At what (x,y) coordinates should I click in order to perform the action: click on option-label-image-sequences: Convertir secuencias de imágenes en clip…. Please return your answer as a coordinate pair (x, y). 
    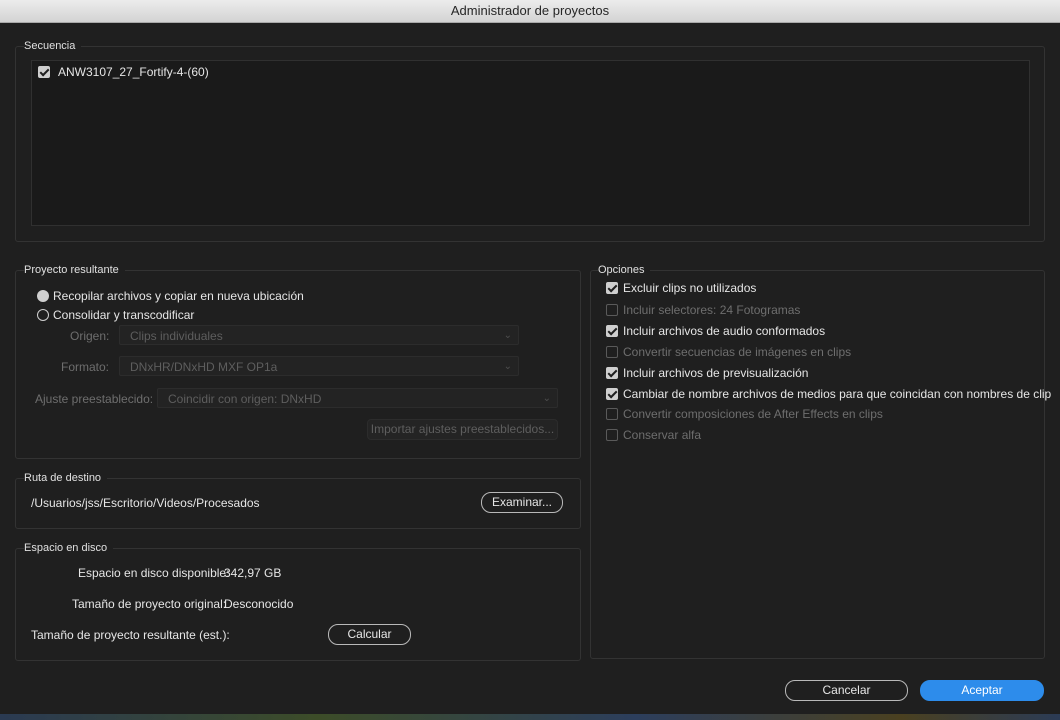
    Looking at the image, I should click on (737, 352).